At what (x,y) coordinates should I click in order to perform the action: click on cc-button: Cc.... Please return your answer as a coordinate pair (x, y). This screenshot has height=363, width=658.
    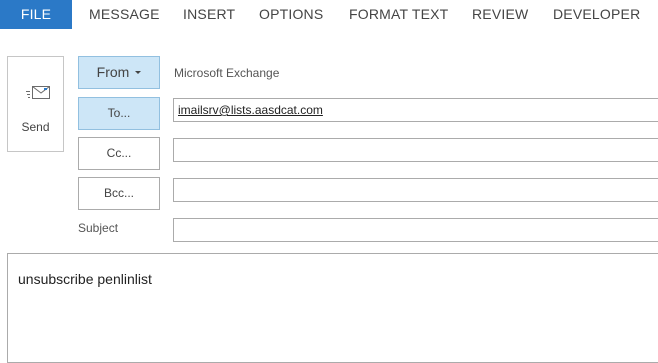
    Looking at the image, I should click on (119, 153).